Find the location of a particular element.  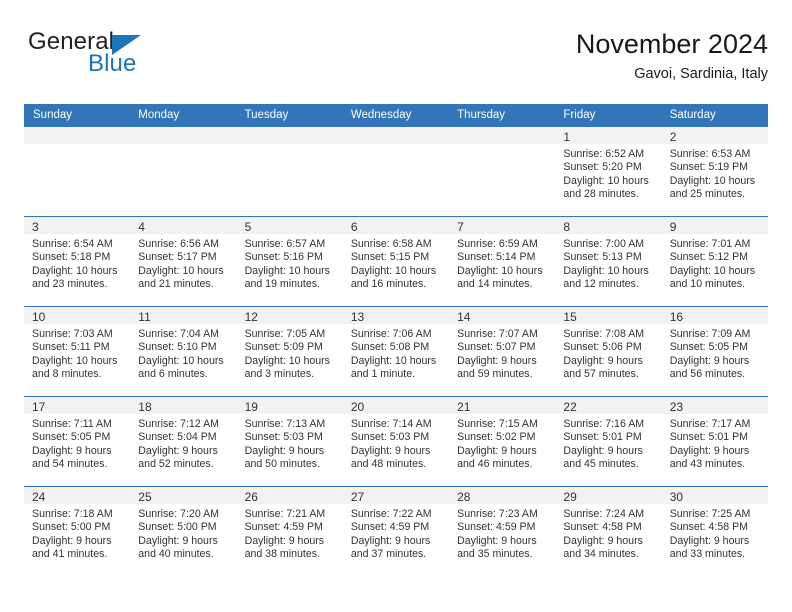

day-number-band: 16 is located at coordinates (714, 315).